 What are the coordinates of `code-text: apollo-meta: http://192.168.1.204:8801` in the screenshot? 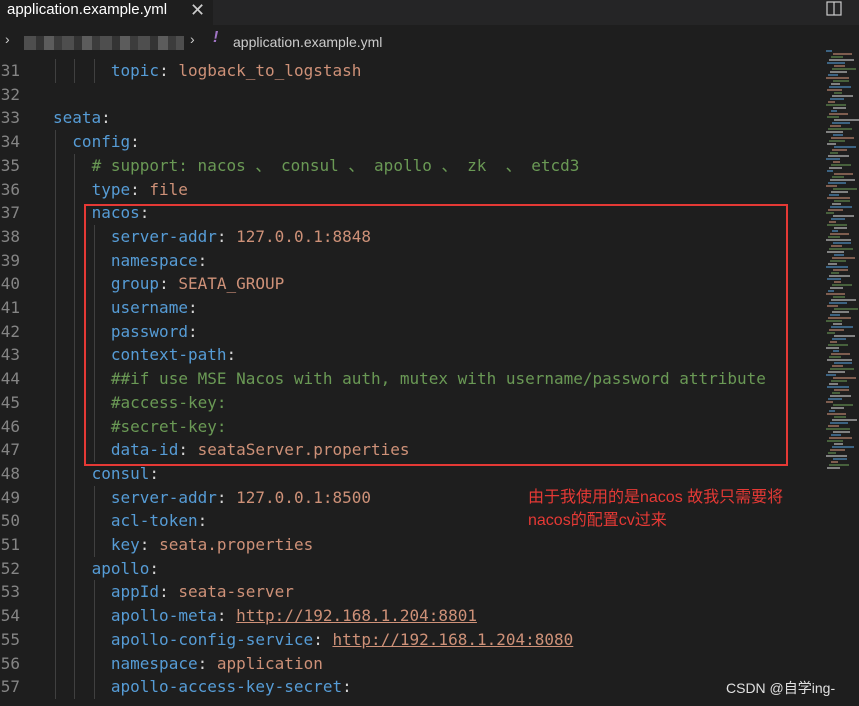 It's located at (294, 616).